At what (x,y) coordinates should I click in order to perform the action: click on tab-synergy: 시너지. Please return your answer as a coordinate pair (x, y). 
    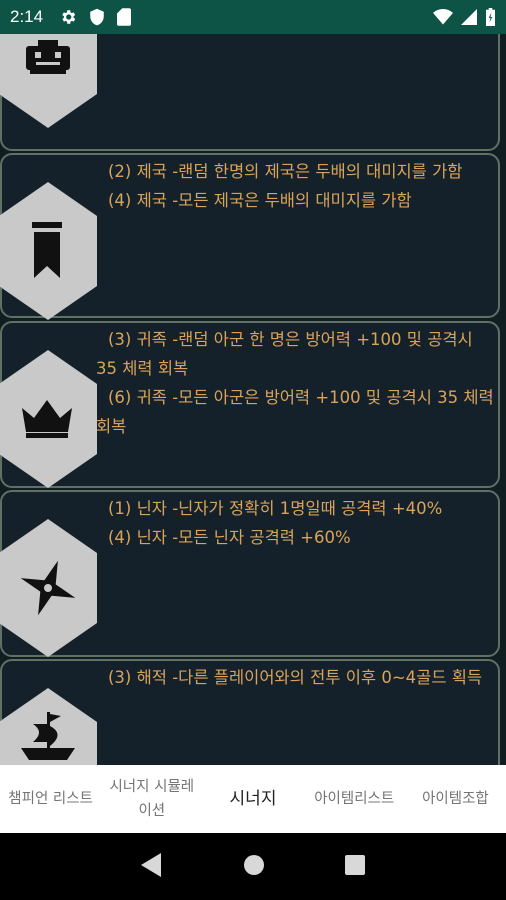
    Looking at the image, I should click on (252, 799).